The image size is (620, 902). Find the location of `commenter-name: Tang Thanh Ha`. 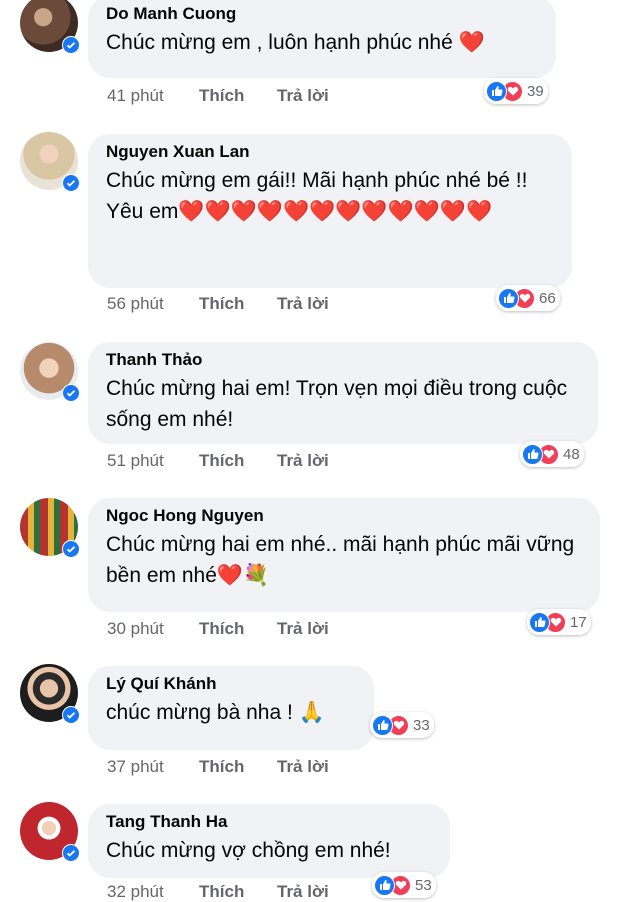

commenter-name: Tang Thanh Ha is located at coordinates (269, 822).